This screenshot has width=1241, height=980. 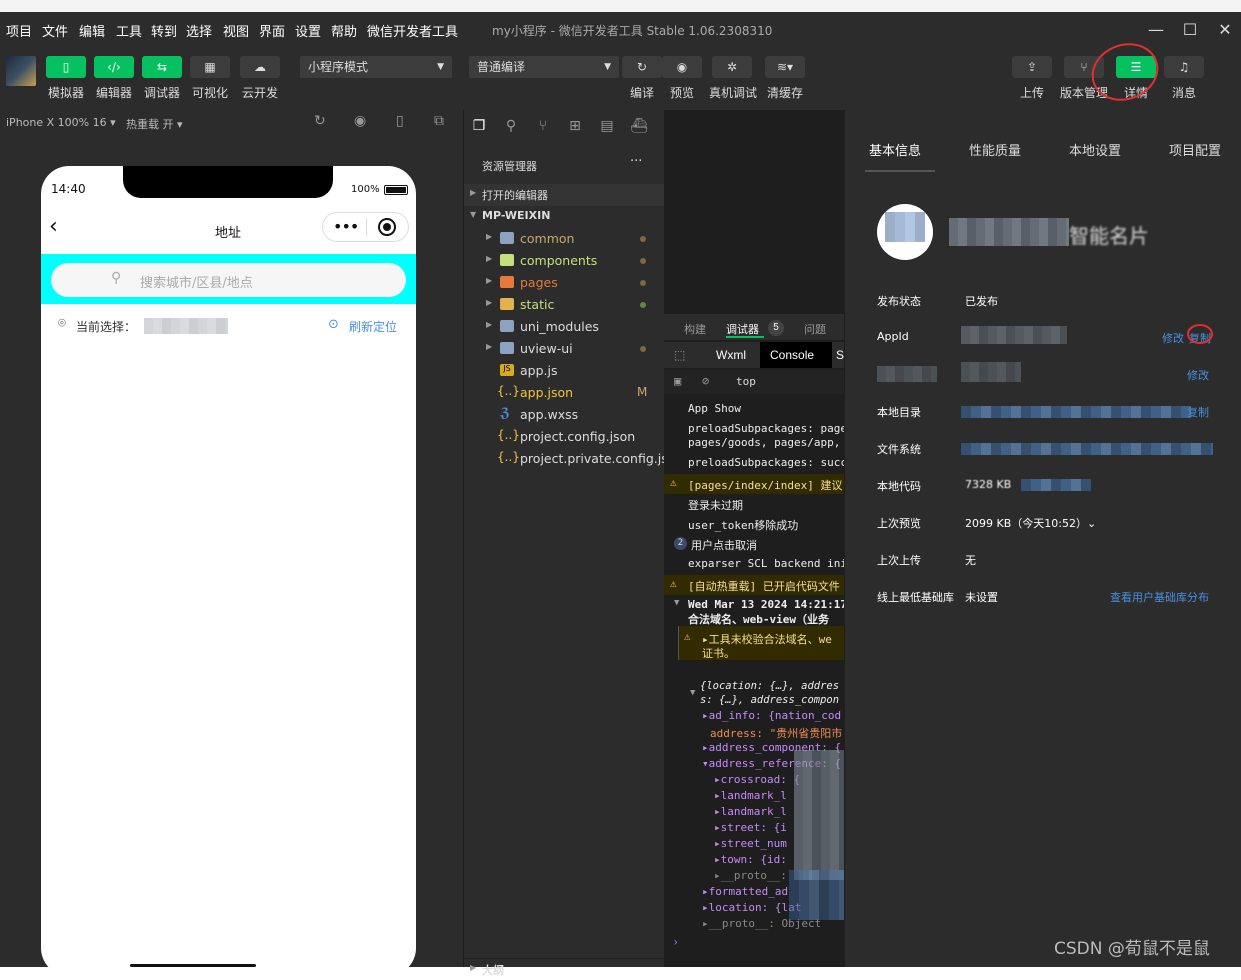 What do you see at coordinates (272, 30) in the screenshot?
I see `menu-item: 界面` at bounding box center [272, 30].